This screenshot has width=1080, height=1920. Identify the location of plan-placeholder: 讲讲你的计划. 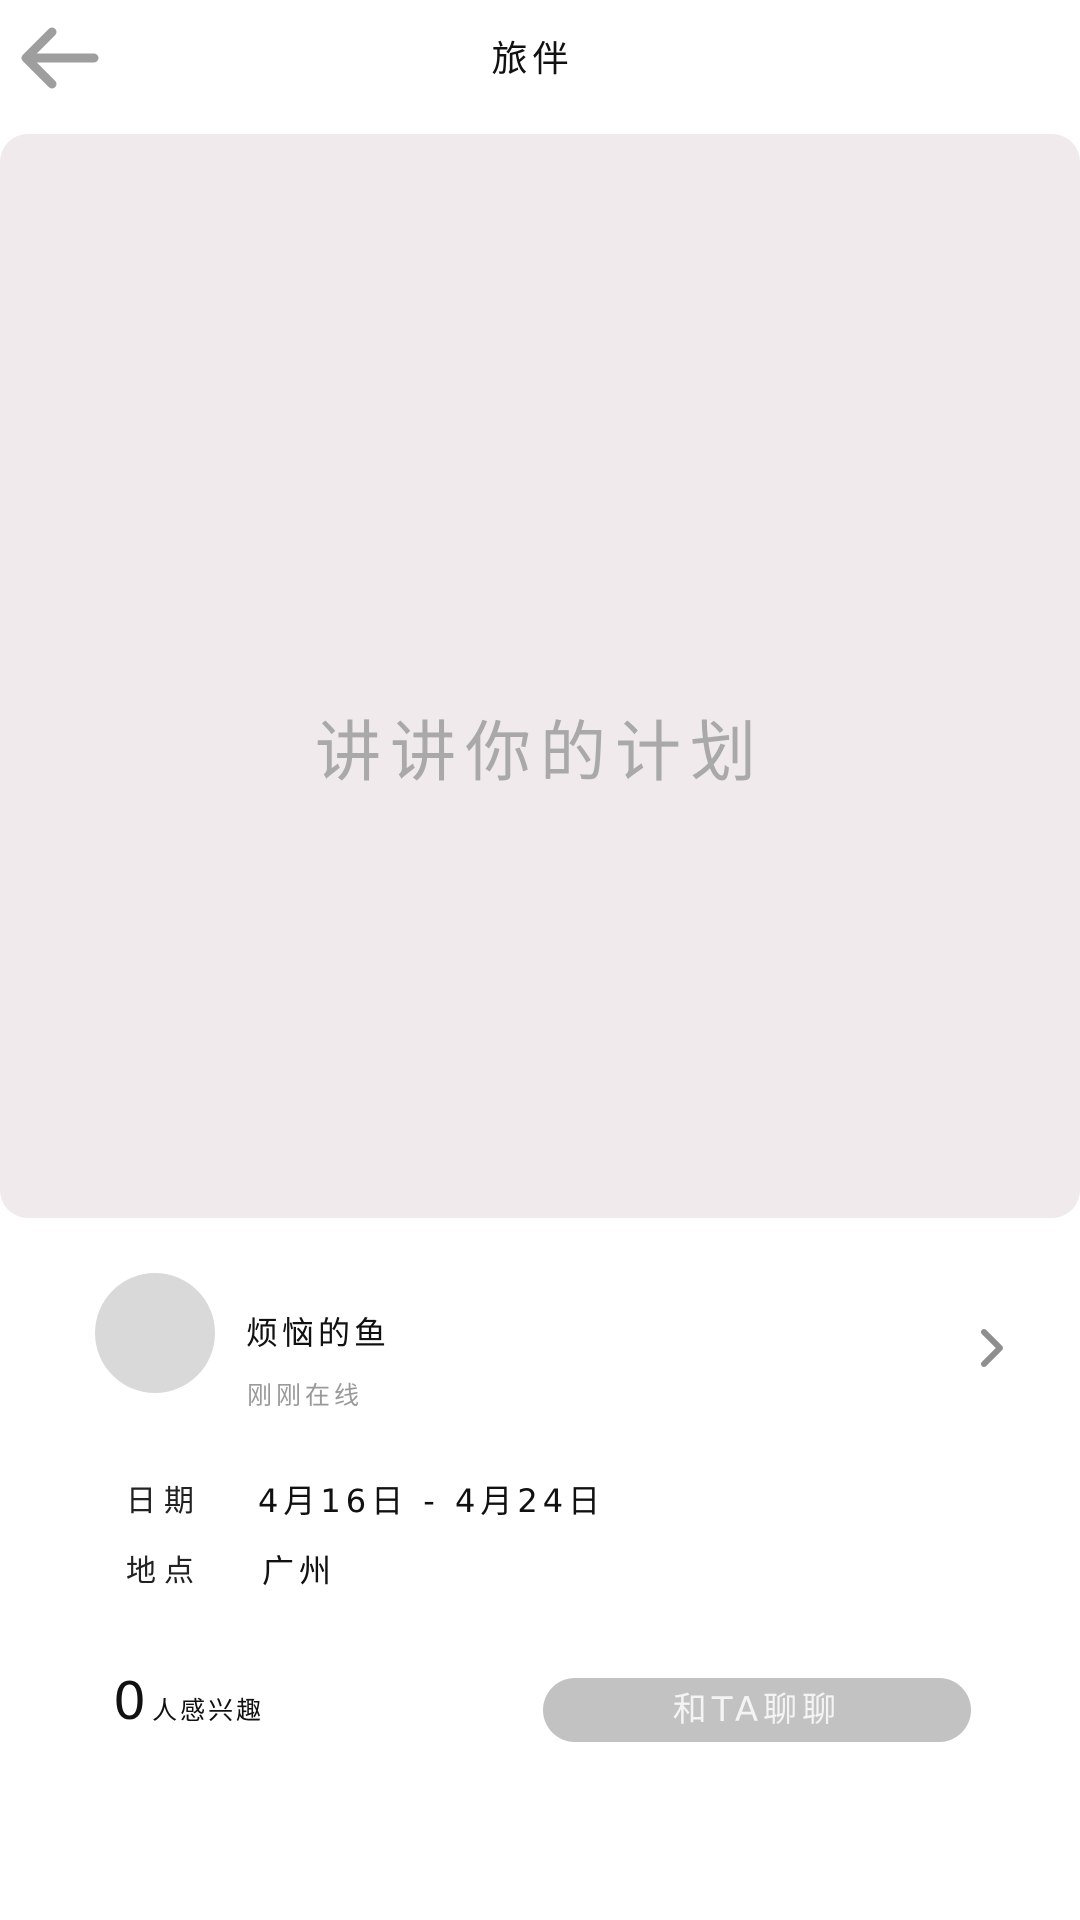
(540, 752).